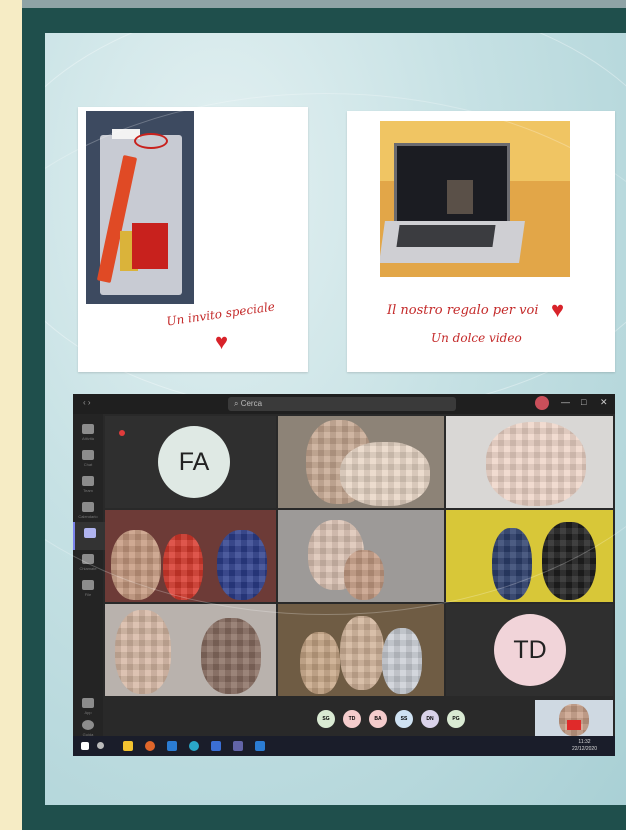 This screenshot has width=626, height=830. I want to click on file-explorer-icon, so click(128, 746).